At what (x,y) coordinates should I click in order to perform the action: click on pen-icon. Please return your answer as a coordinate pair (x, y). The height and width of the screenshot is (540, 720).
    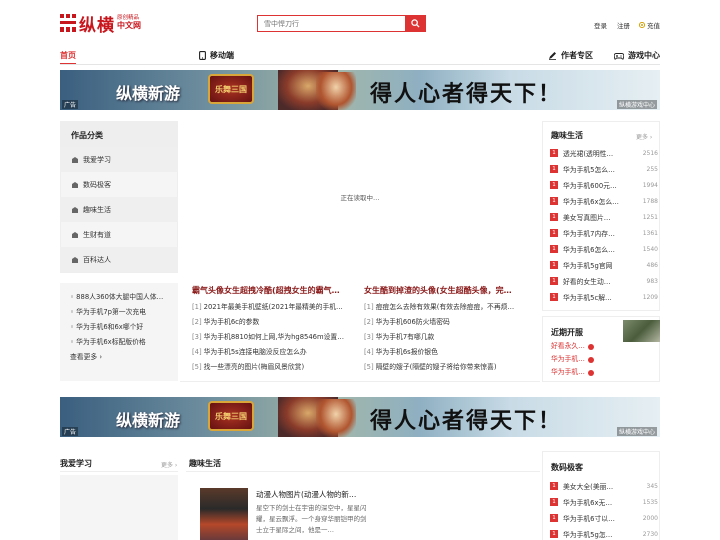
    Looking at the image, I should click on (552, 56).